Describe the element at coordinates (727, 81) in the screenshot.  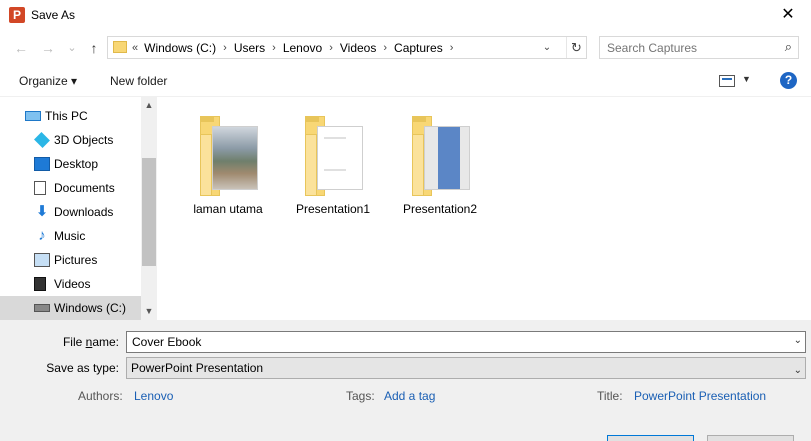
I see `change-view-icon` at that location.